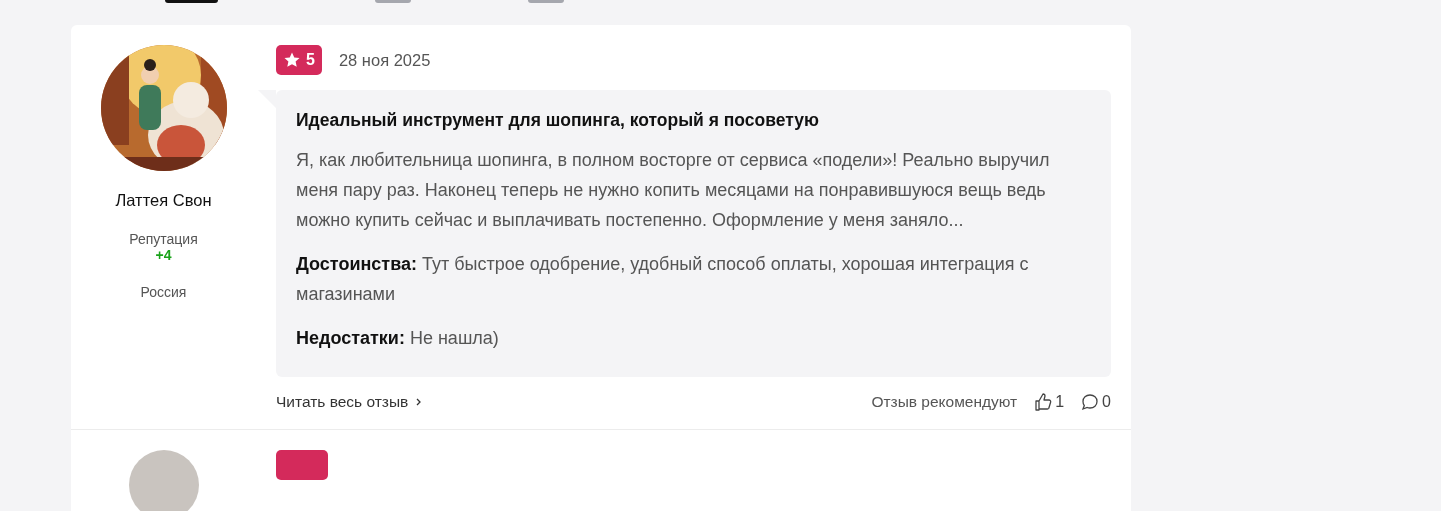  What do you see at coordinates (163, 239) in the screenshot?
I see `reputation-label: Репутация` at bounding box center [163, 239].